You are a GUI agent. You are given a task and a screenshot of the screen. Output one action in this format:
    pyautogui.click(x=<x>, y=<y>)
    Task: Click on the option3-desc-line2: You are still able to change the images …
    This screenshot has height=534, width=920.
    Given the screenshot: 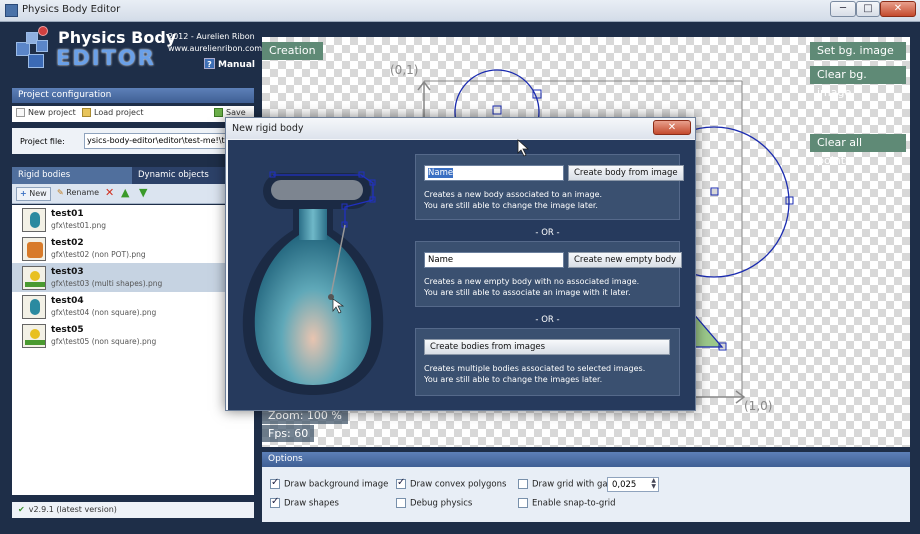 What is the action you would take?
    pyautogui.click(x=513, y=379)
    